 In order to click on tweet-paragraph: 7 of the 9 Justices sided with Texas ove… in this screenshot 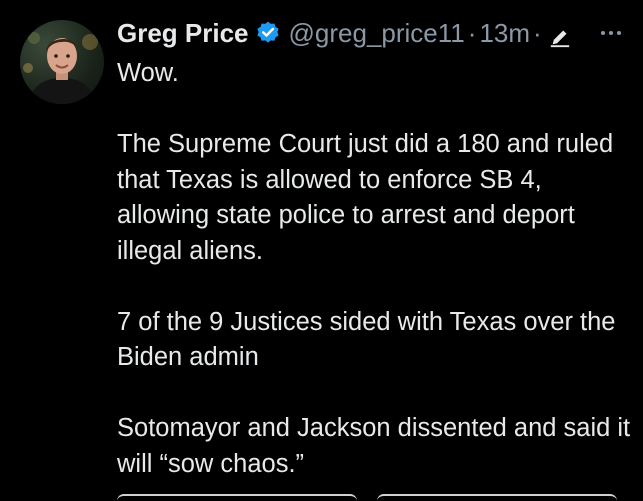, I will do `click(366, 339)`.